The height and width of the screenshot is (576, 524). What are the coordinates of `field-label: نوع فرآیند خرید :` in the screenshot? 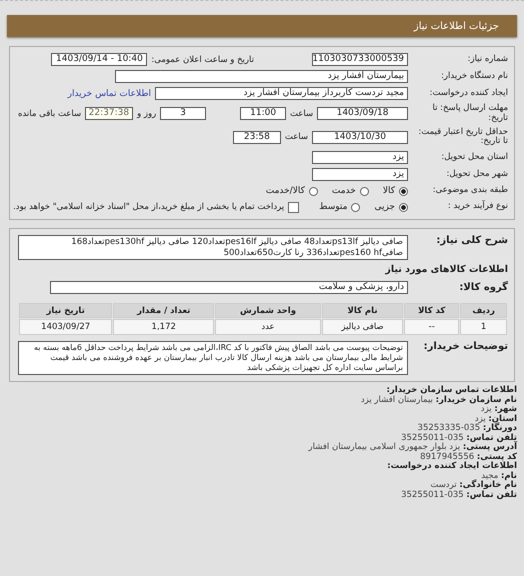 It's located at (477, 207).